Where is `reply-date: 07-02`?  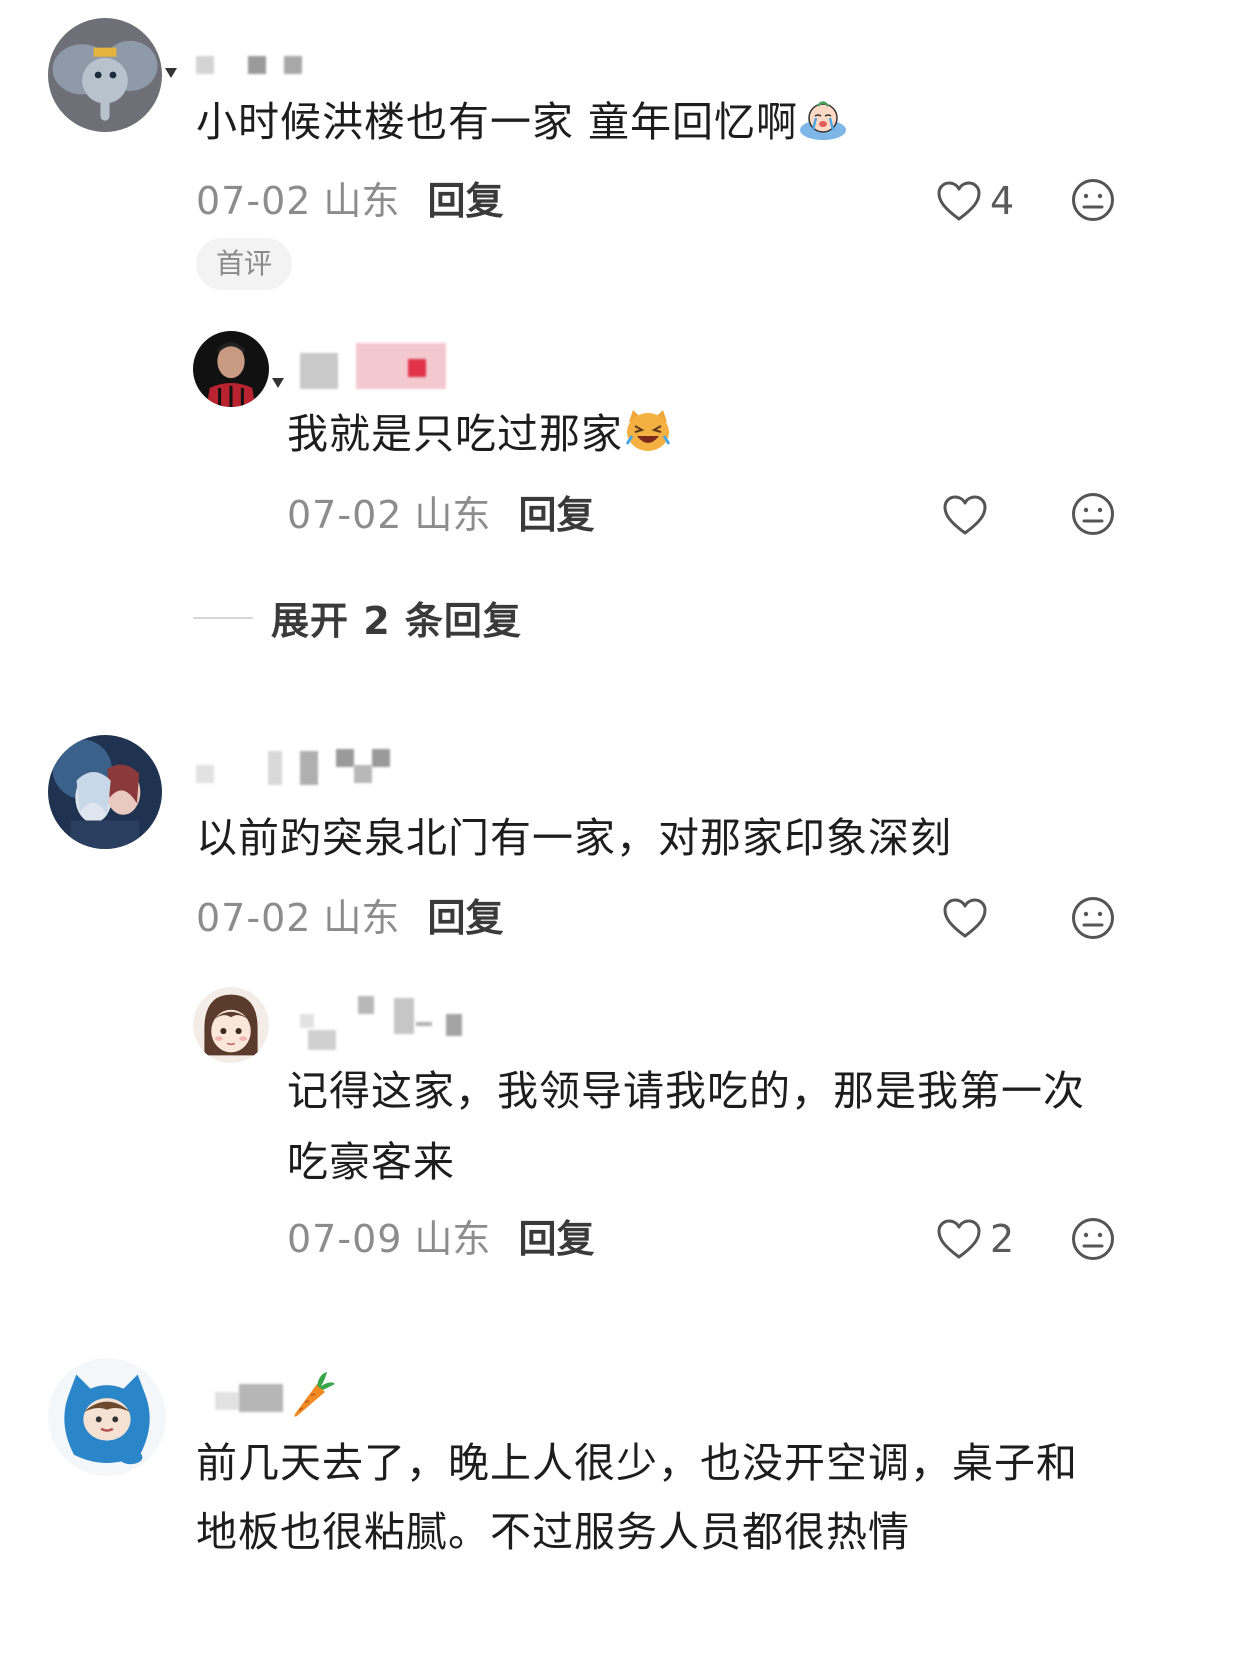 reply-date: 07-02 is located at coordinates (345, 515).